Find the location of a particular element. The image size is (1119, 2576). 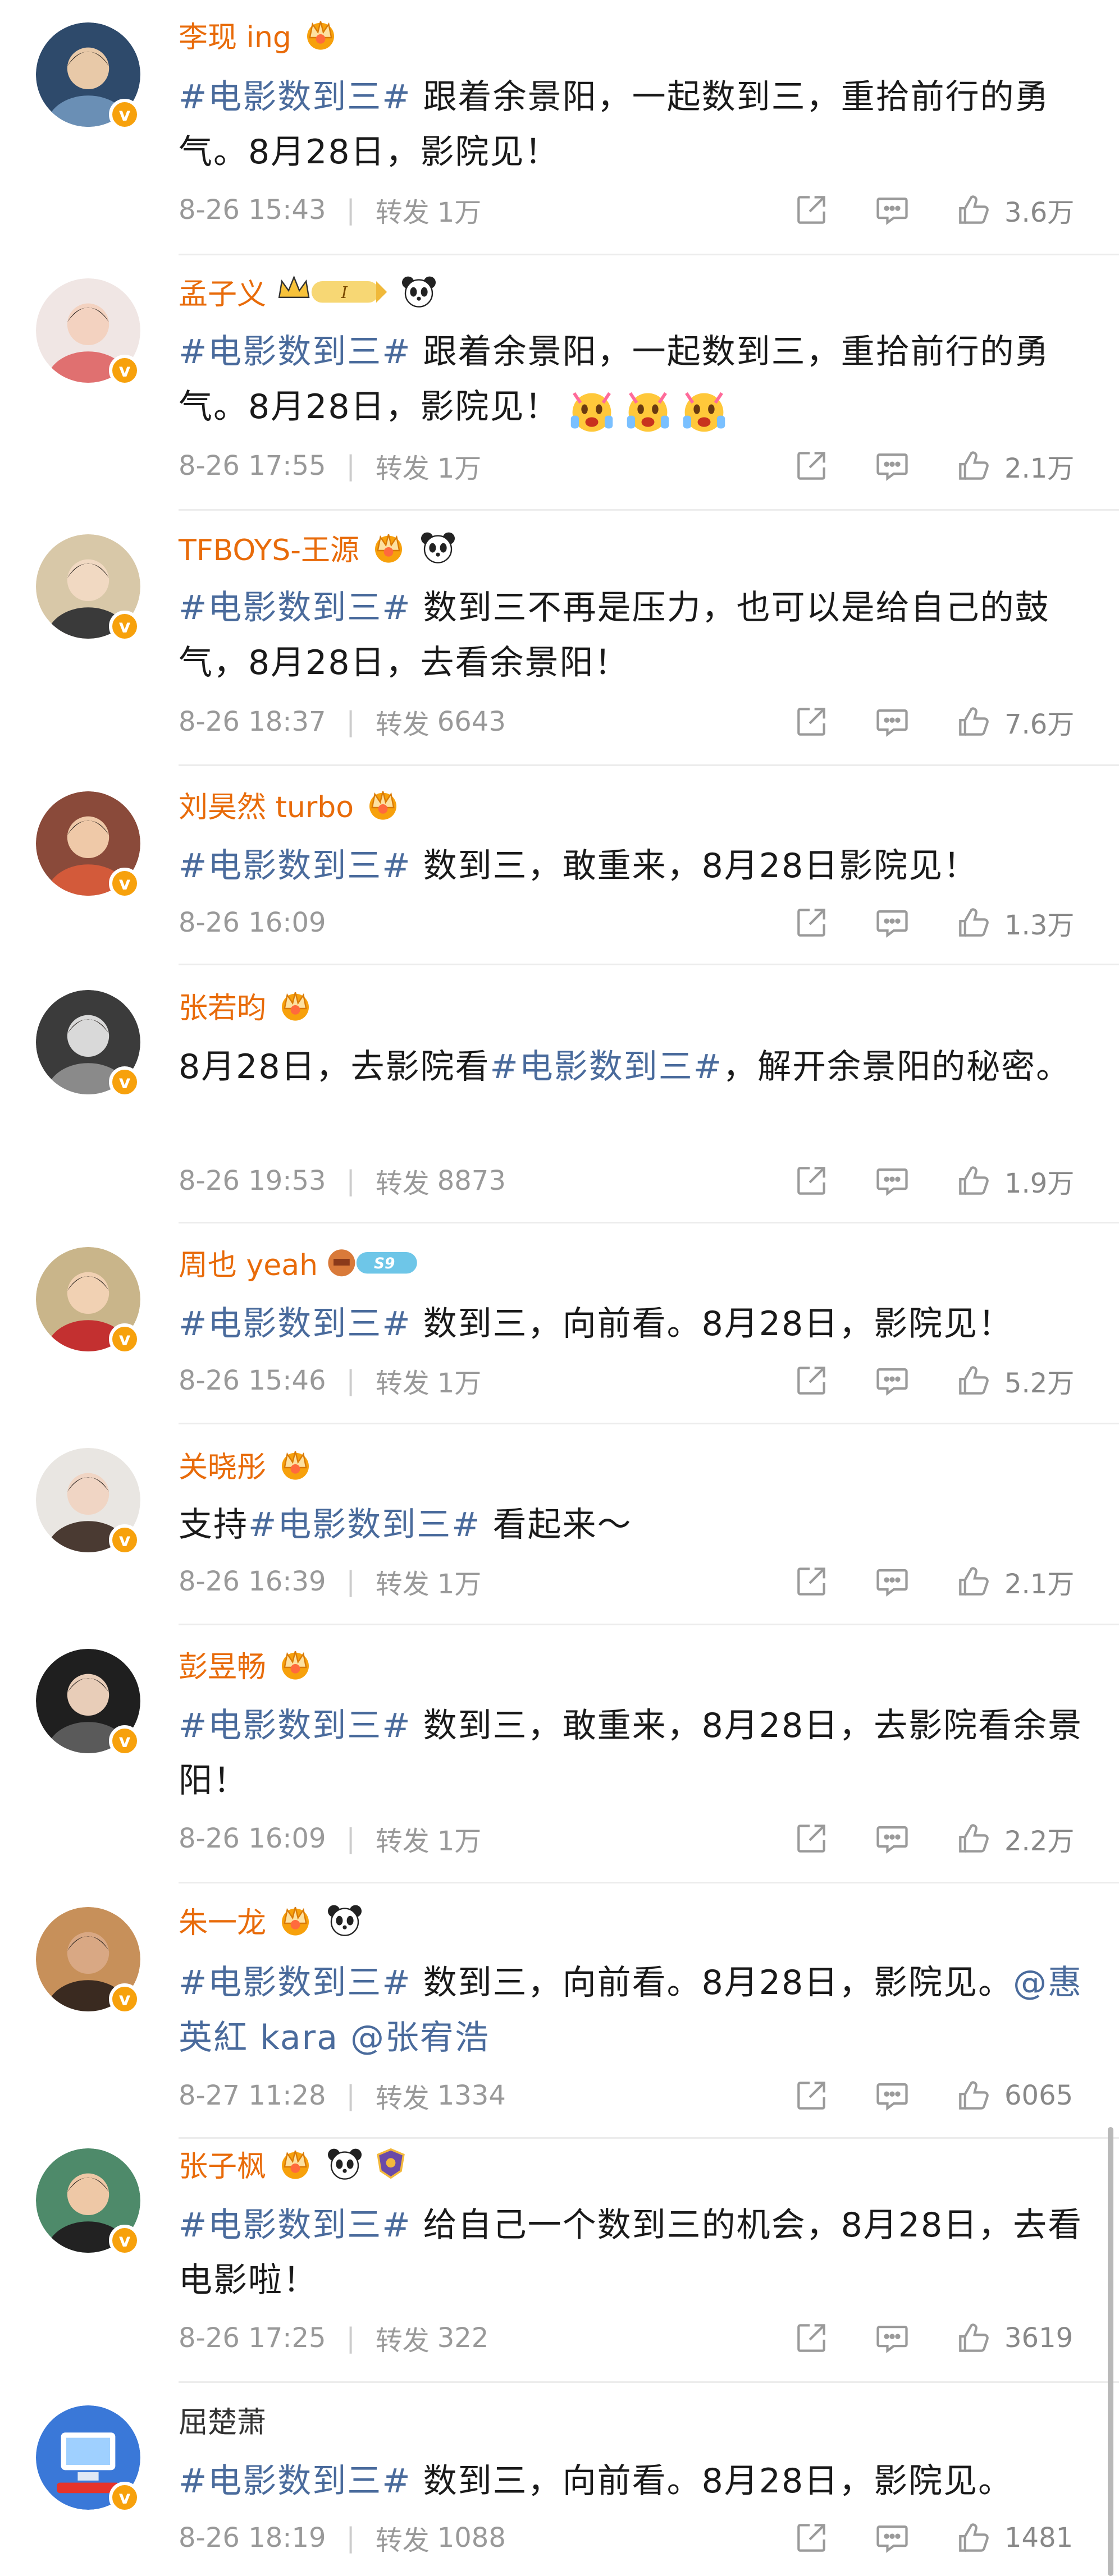

author-row: TFBOYS-王源 is located at coordinates (318, 547).